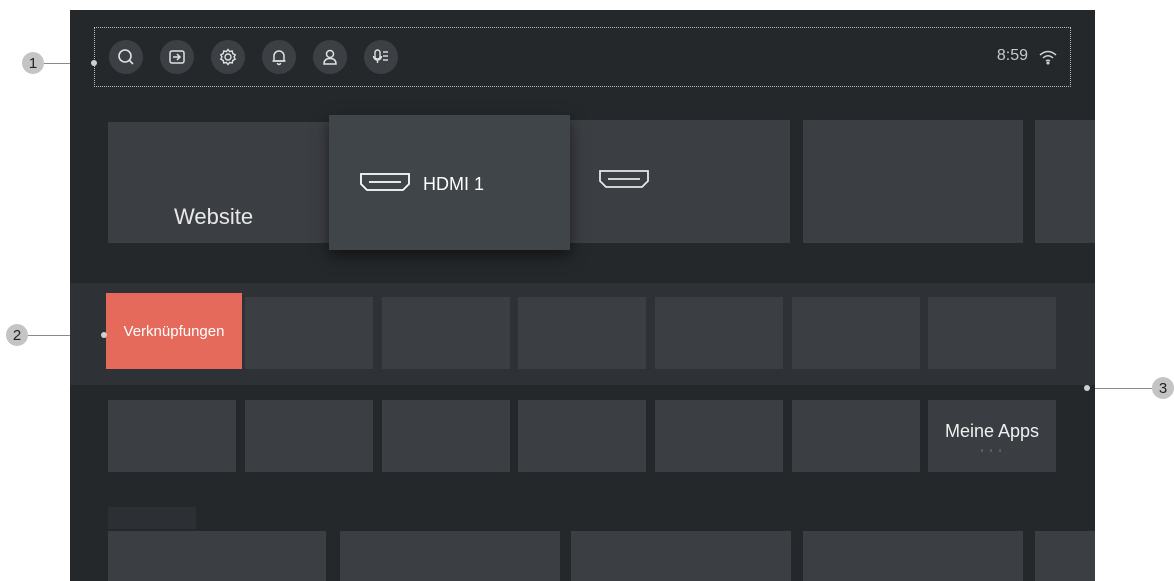 The height and width of the screenshot is (581, 1174). Describe the element at coordinates (1087, 388) in the screenshot. I see `callout-3-dot` at that location.